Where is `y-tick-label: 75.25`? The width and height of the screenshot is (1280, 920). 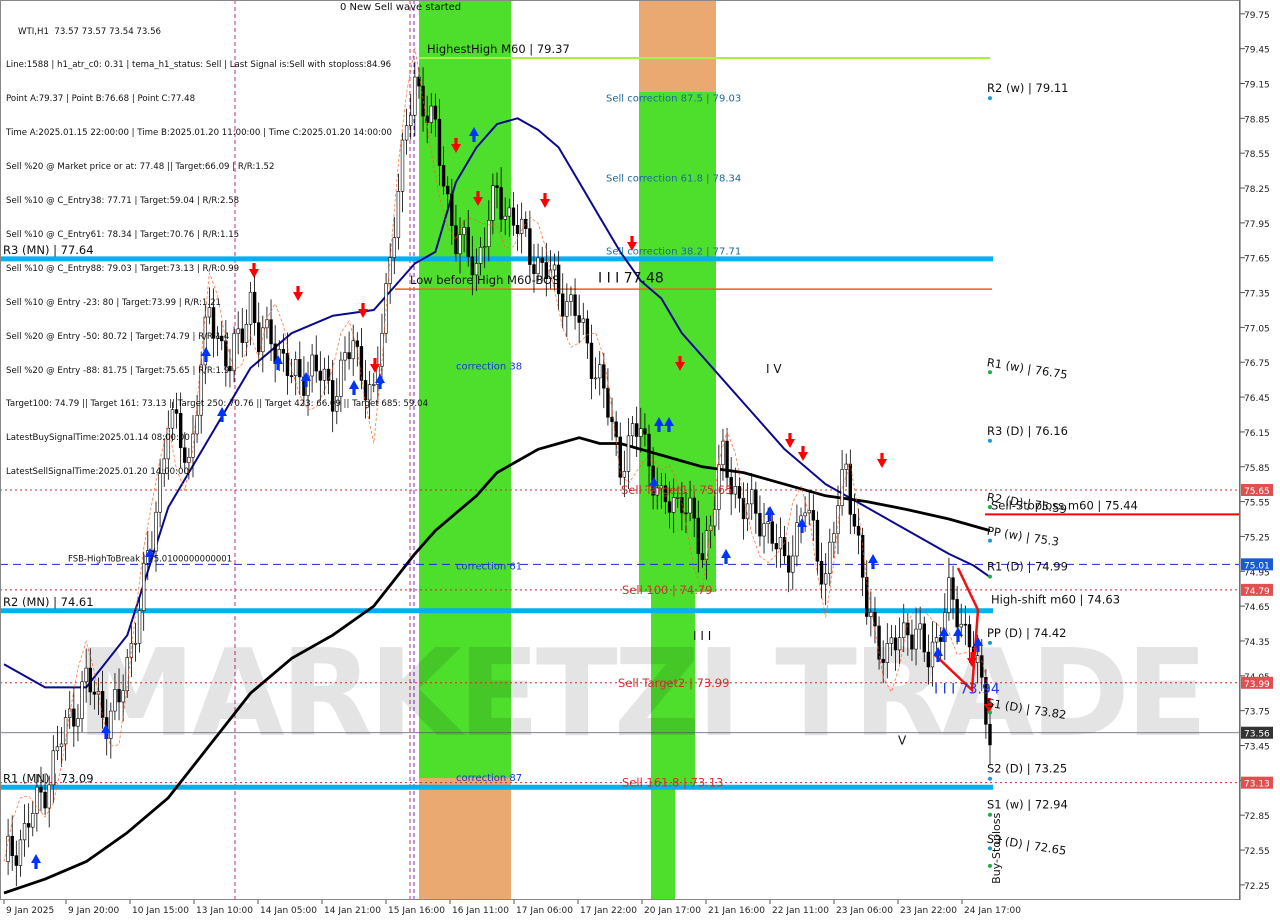
y-tick-label: 75.25 is located at coordinates (1257, 538).